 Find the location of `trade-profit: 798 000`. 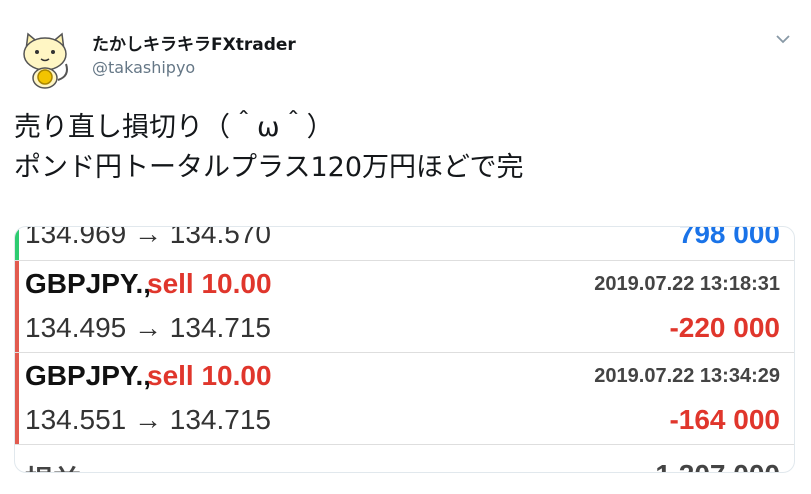

trade-profit: 798 000 is located at coordinates (729, 237).